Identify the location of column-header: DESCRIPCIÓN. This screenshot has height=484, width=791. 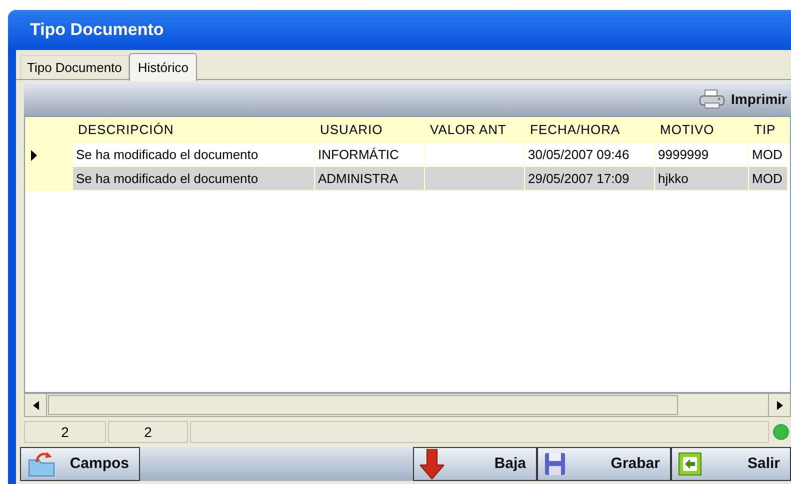
(194, 130).